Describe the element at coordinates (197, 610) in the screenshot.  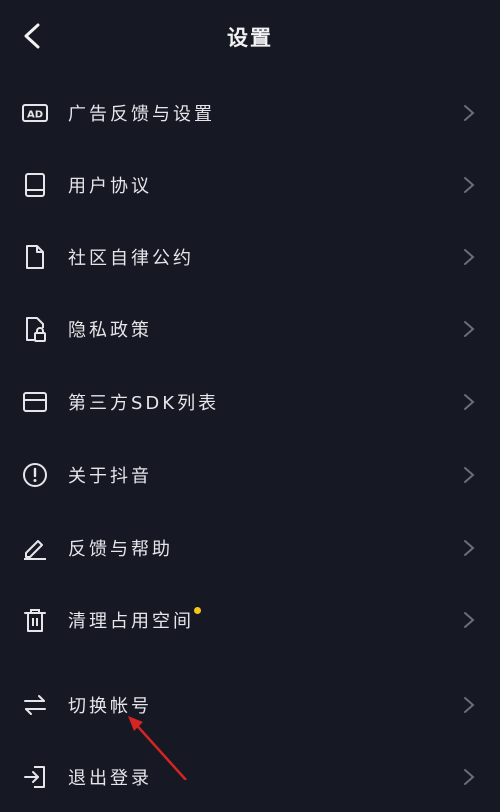
I see `notification-dot` at that location.